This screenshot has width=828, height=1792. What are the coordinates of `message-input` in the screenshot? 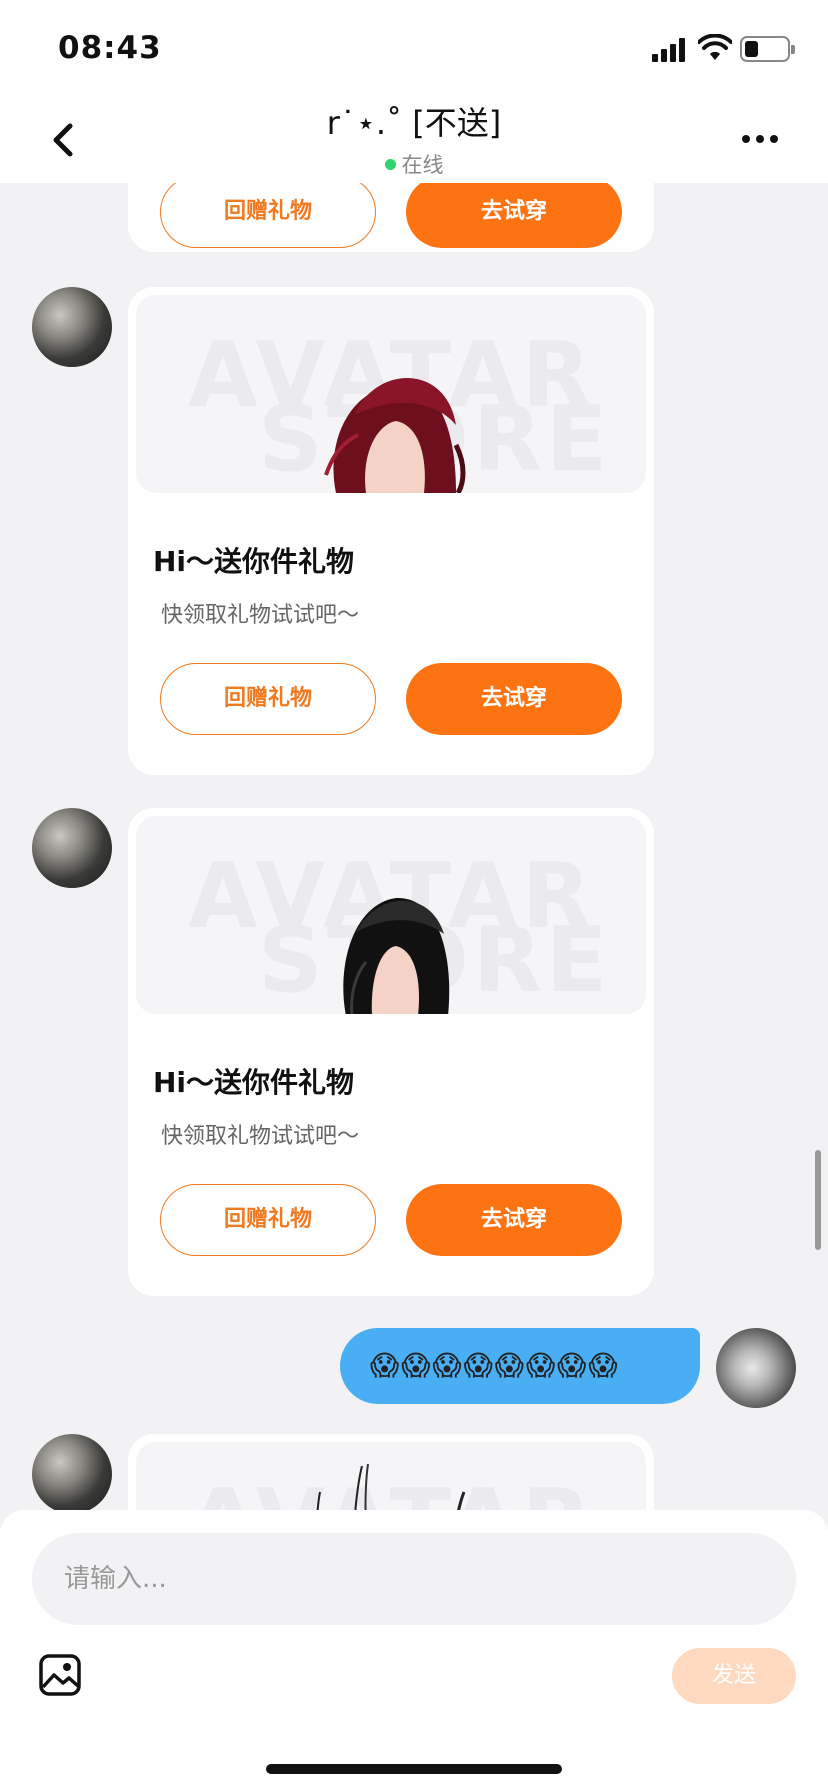 It's located at (414, 1579).